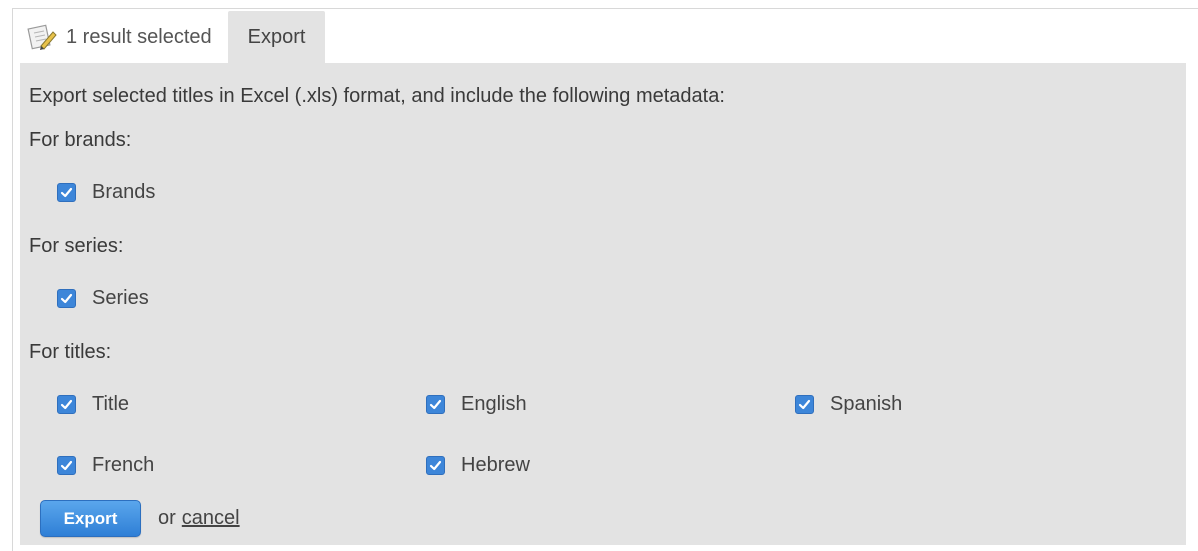 Image resolution: width=1198 pixels, height=551 pixels. What do you see at coordinates (139, 36) in the screenshot?
I see `tab-selected-label: 1 result selected` at bounding box center [139, 36].